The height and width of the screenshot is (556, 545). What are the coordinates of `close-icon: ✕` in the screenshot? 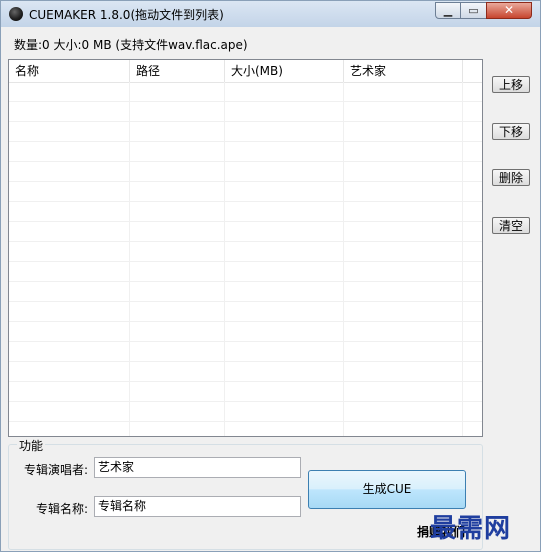 It's located at (509, 10).